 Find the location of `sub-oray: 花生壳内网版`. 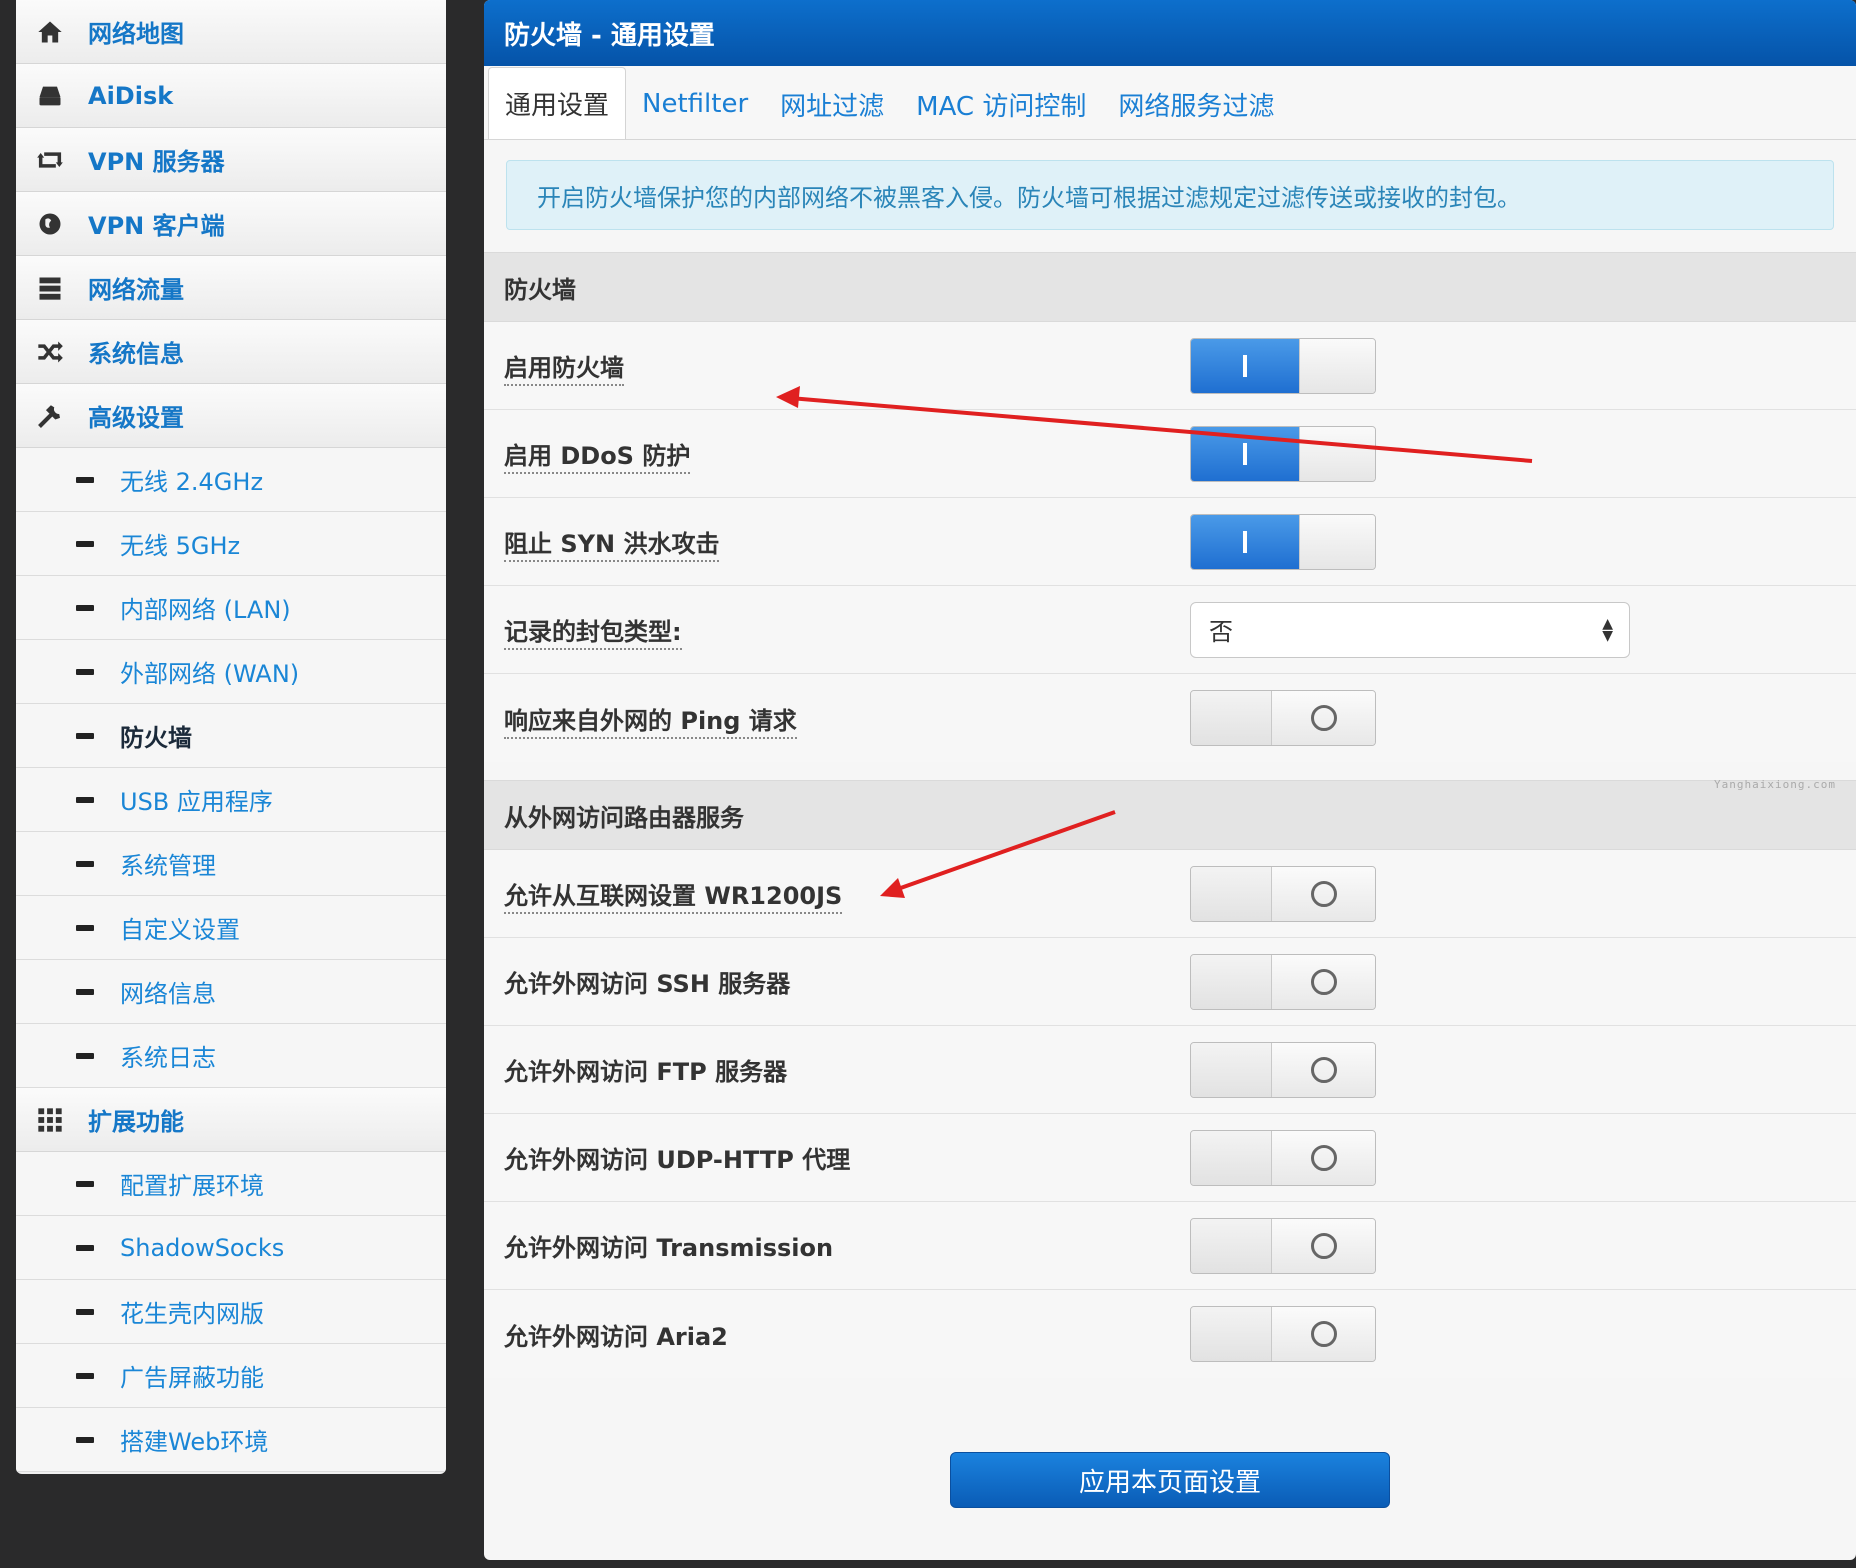

sub-oray: 花生壳内网版 is located at coordinates (231, 1312).